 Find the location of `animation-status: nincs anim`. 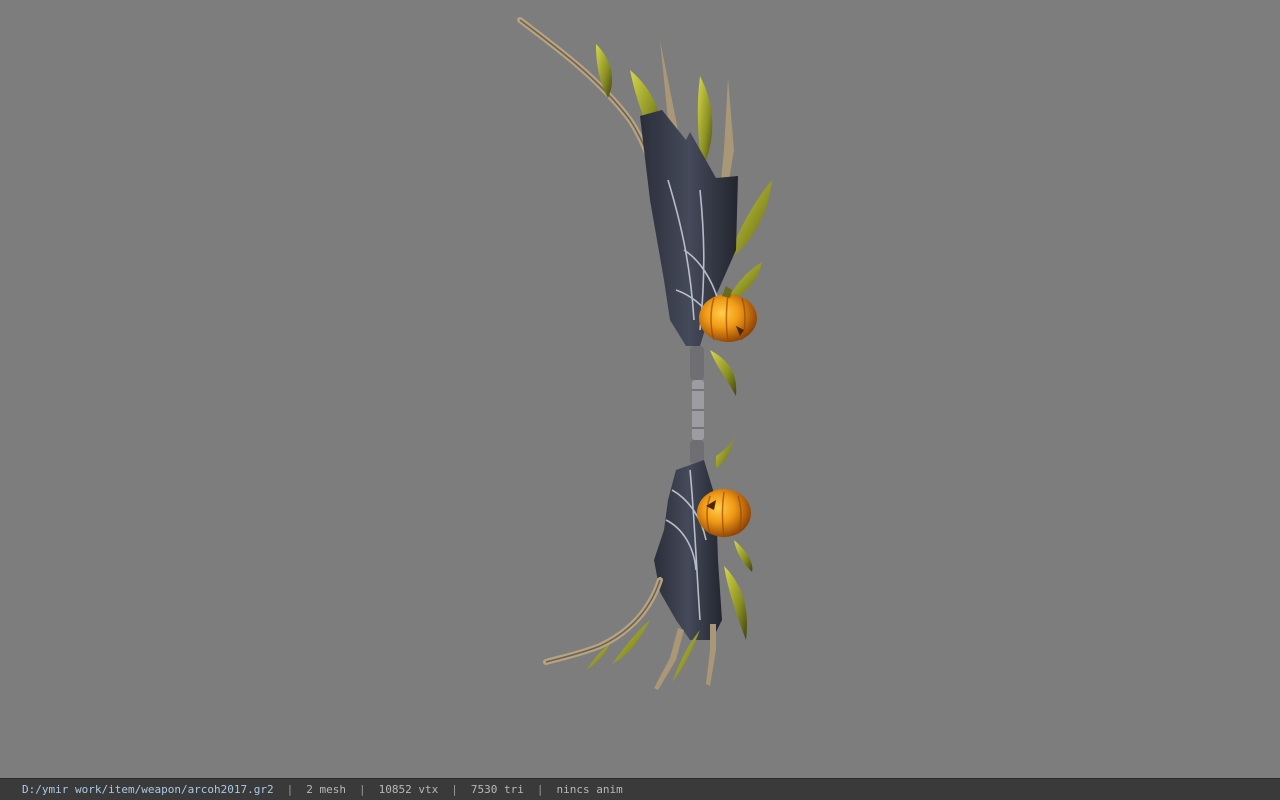

animation-status: nincs anim is located at coordinates (589, 789).